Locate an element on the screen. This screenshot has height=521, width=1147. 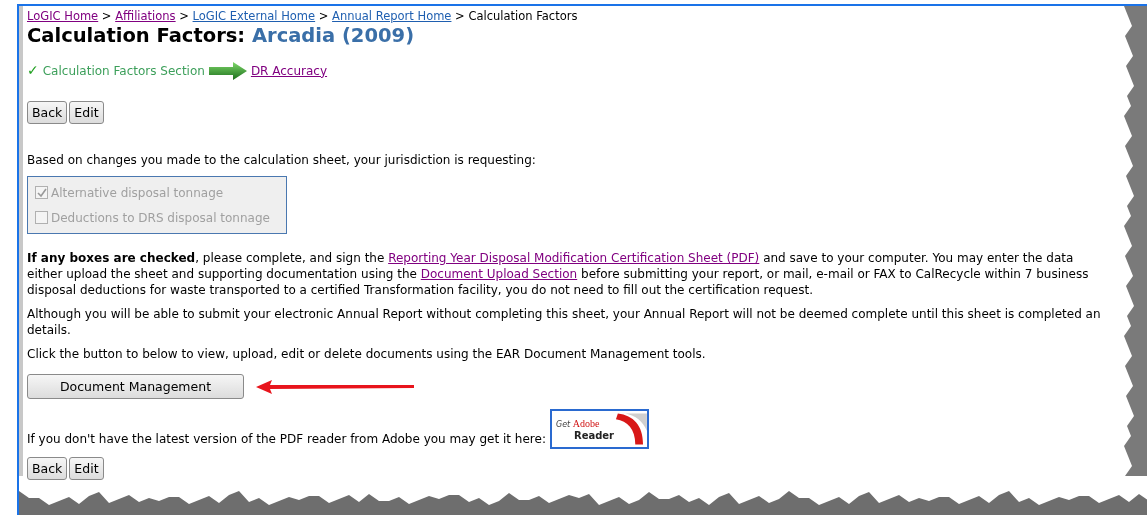
body-paragraph: Click the button to below to view, upload, edit or delete documents using the EAR Document Management tools. is located at coordinates (367, 354).